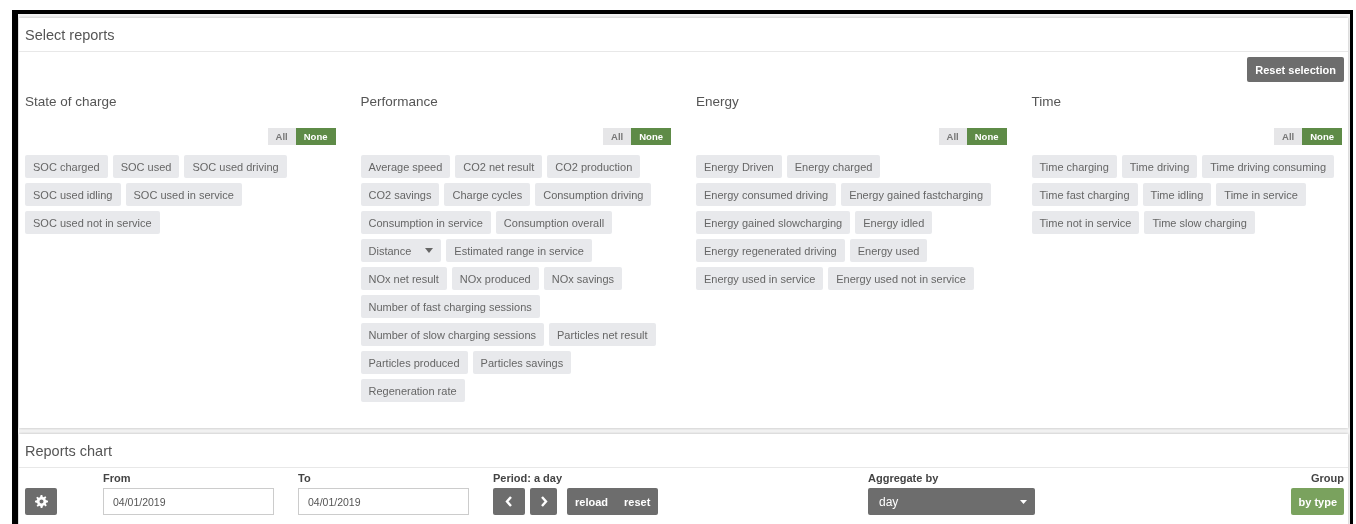 Image resolution: width=1356 pixels, height=524 pixels. I want to click on report-tag: Consumption in service, so click(425, 222).